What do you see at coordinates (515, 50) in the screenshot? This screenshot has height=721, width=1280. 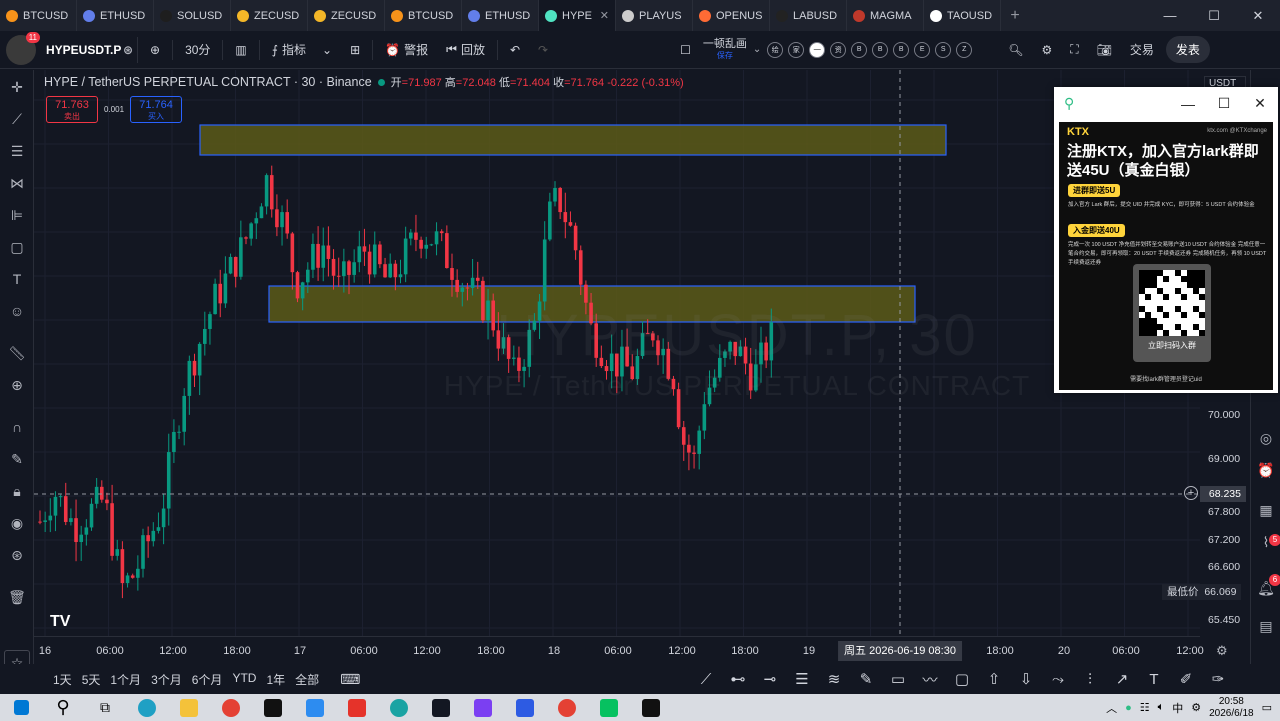 I see `undo-icon: ↶` at bounding box center [515, 50].